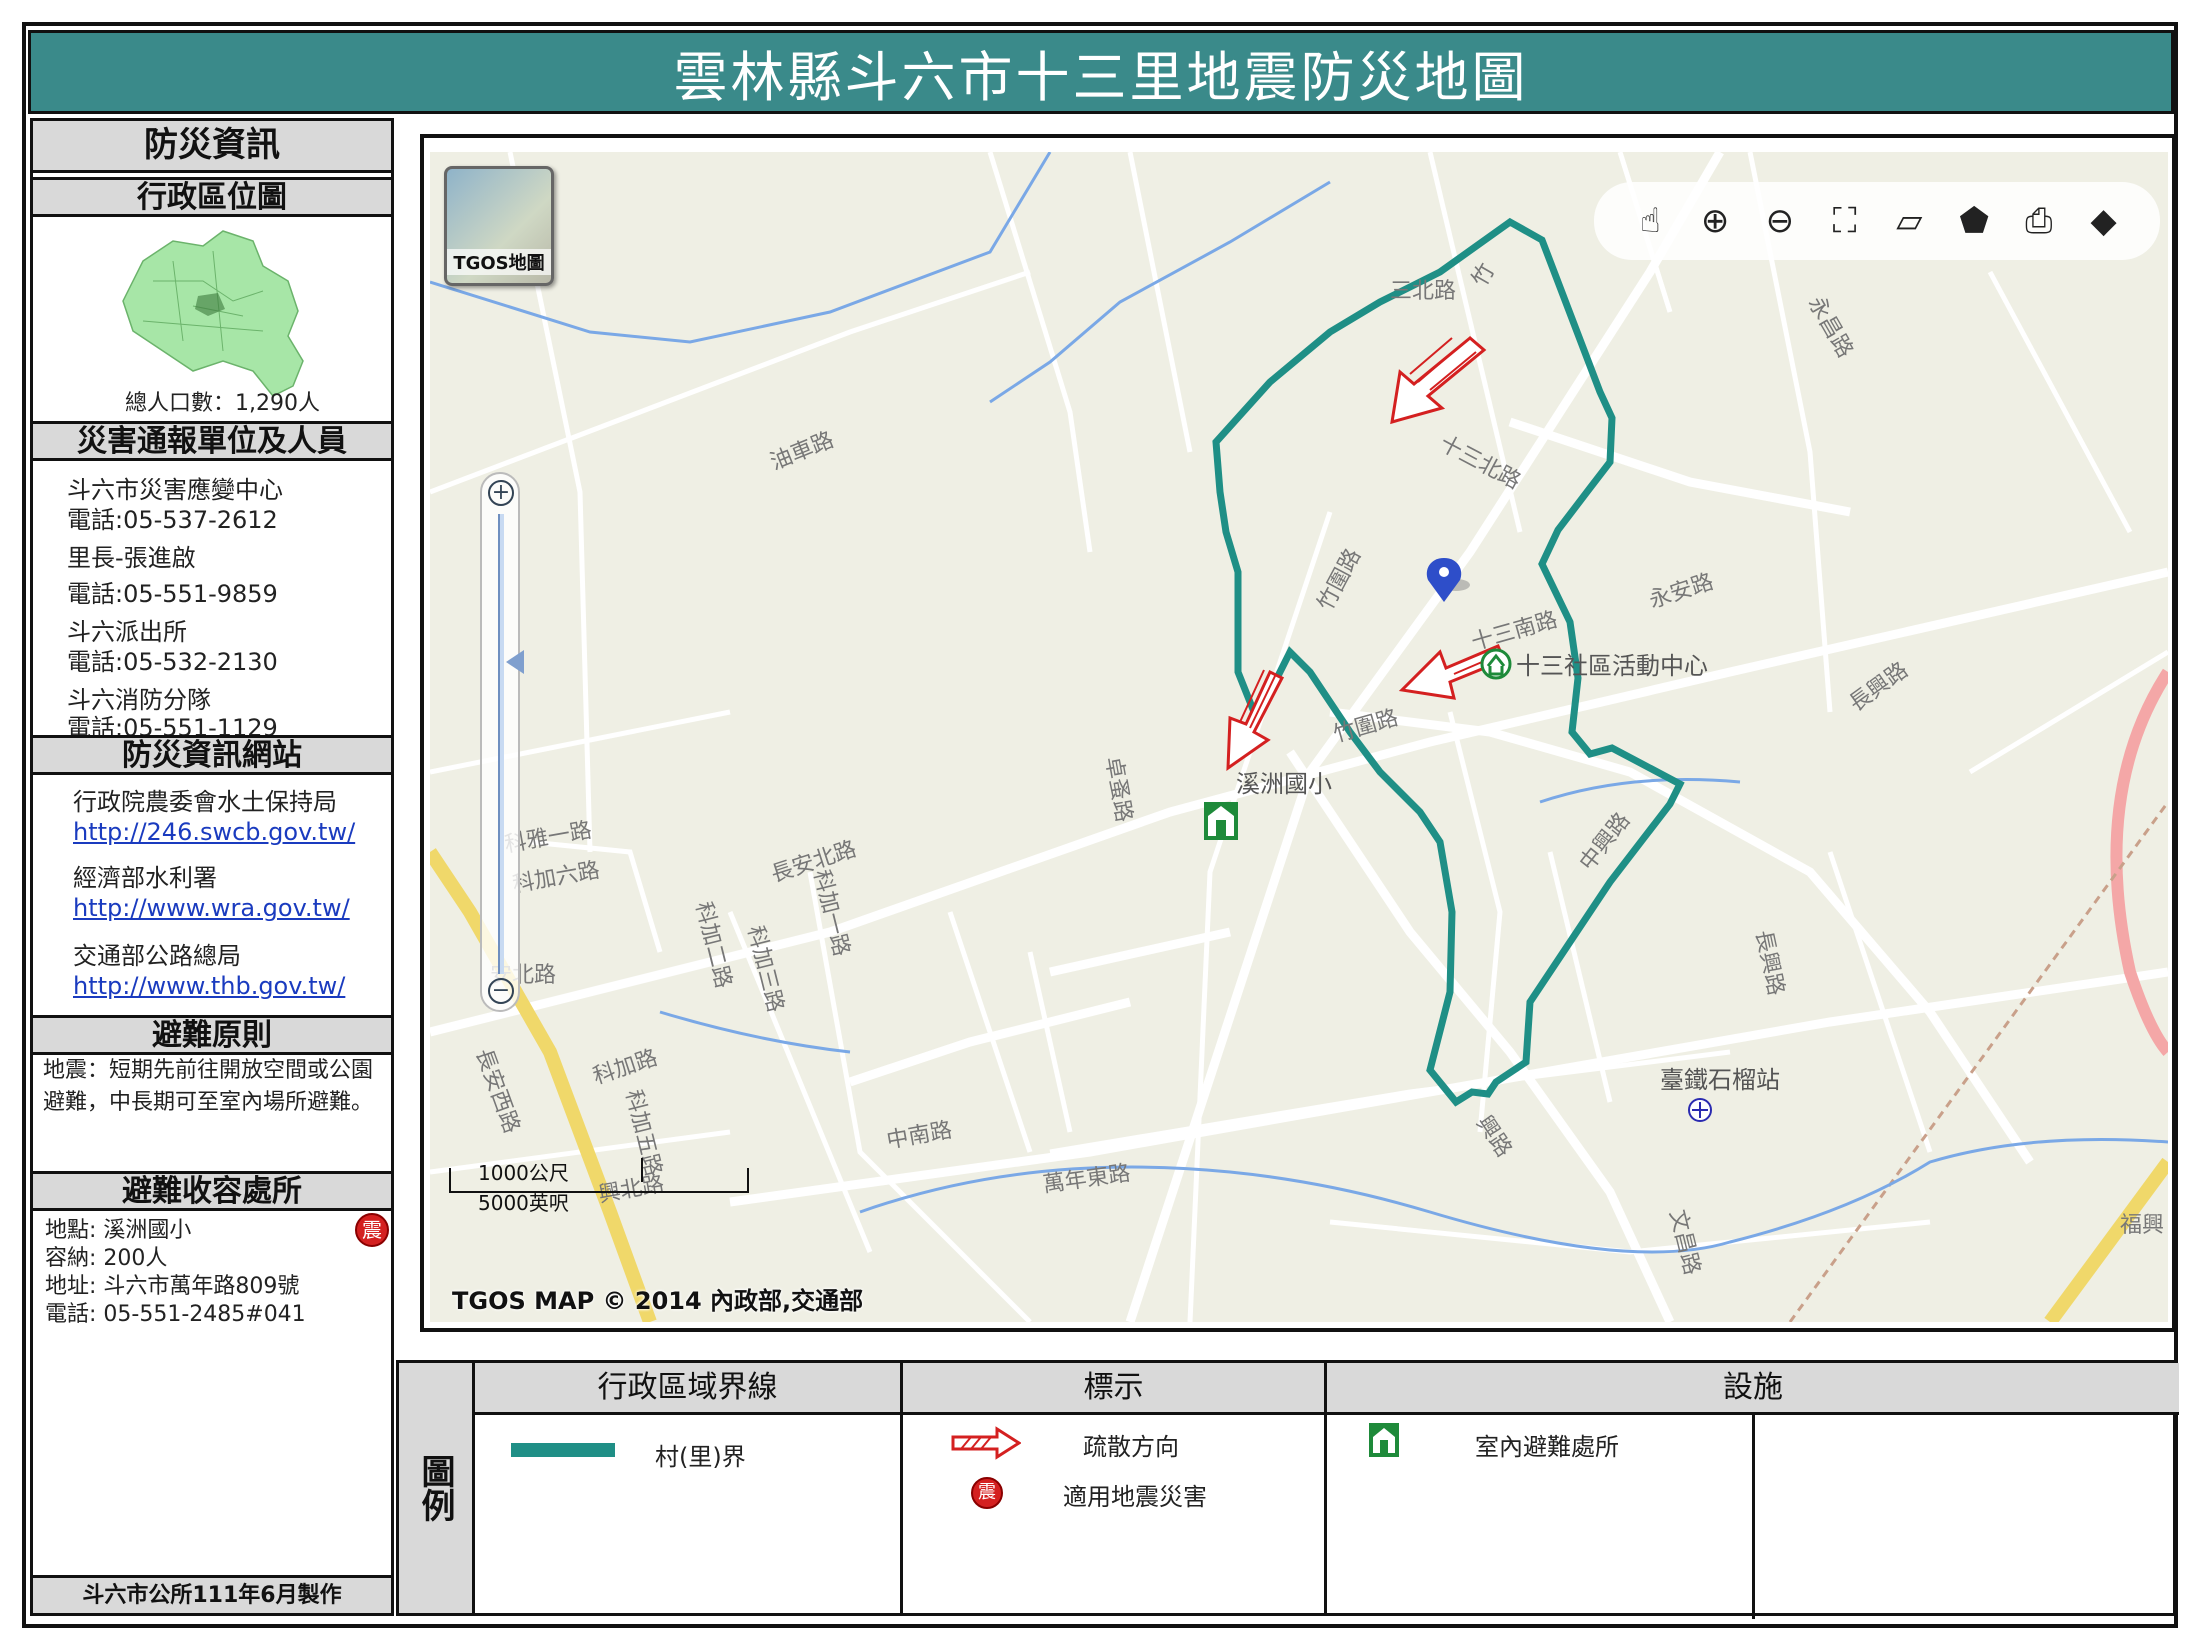 The image size is (2200, 1650). What do you see at coordinates (212, 441) in the screenshot?
I see `contacts-header: 災害通報單位及人員` at bounding box center [212, 441].